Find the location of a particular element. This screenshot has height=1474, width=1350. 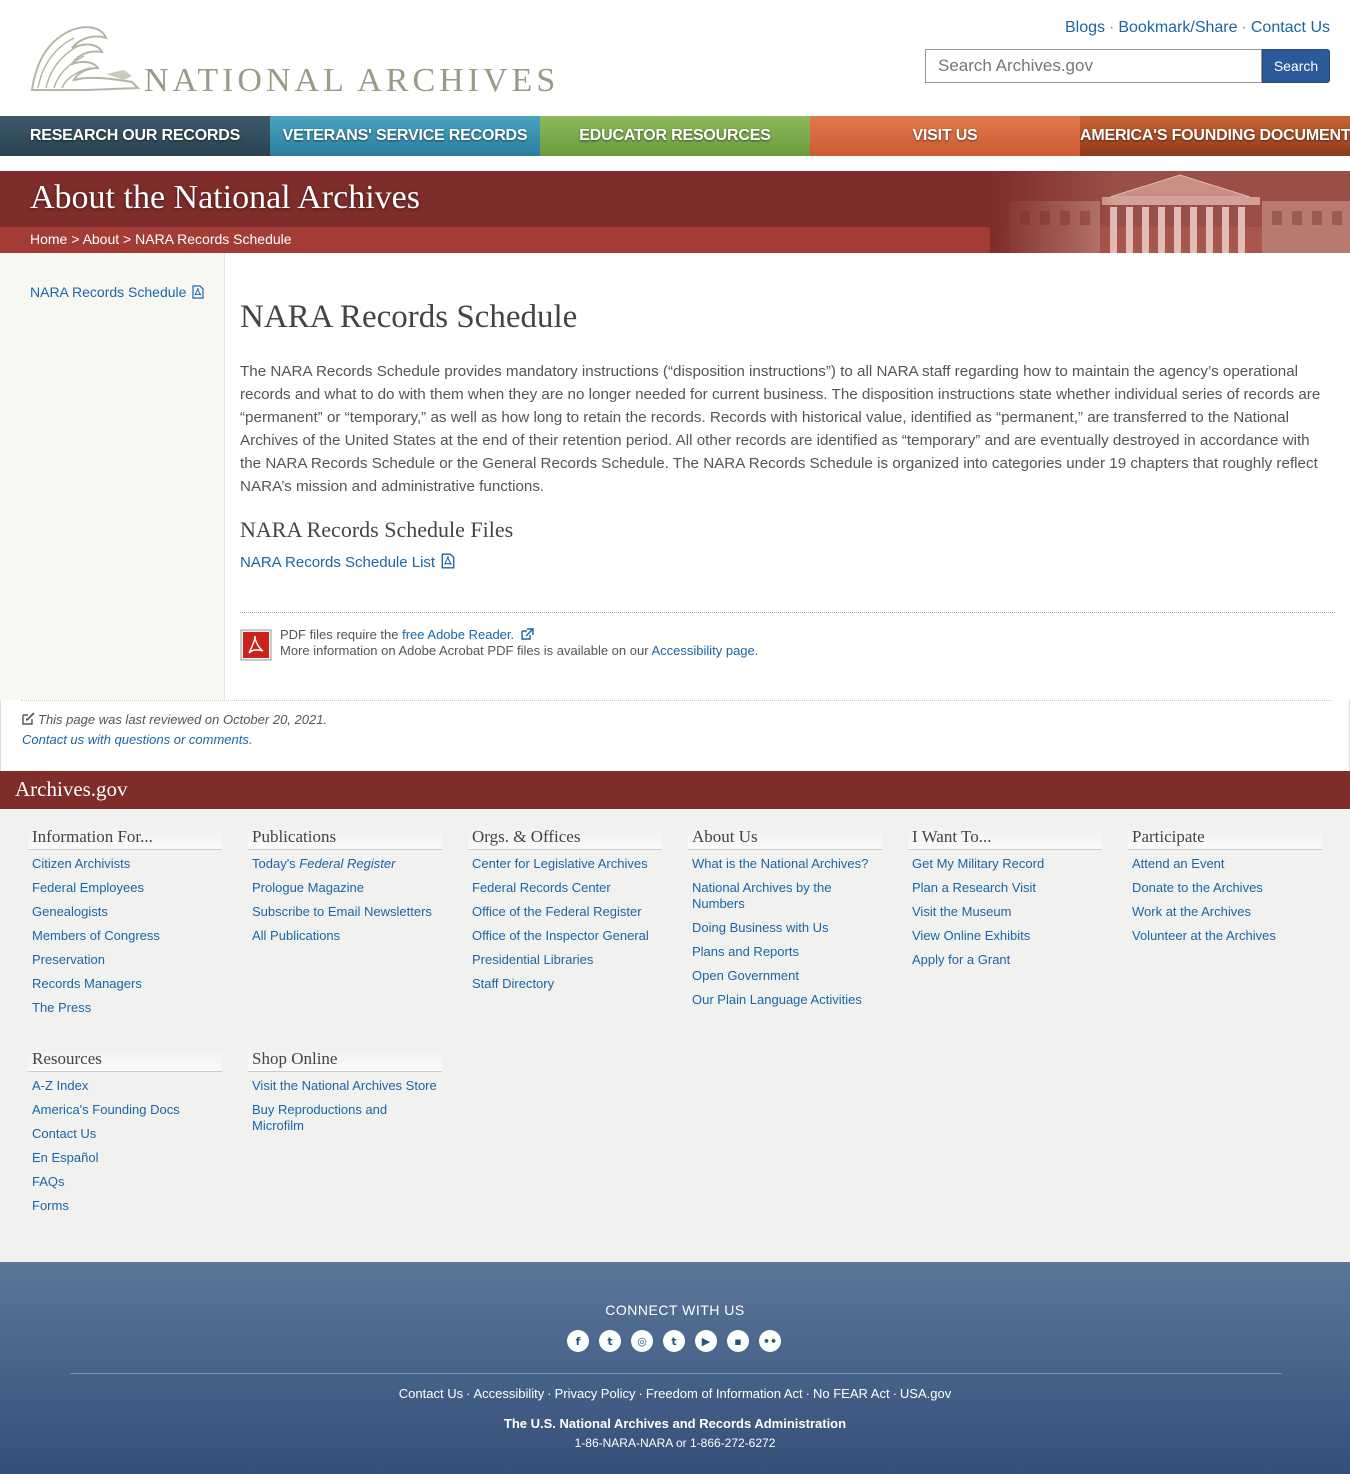

adobe-pdf-icon is located at coordinates (256, 645).